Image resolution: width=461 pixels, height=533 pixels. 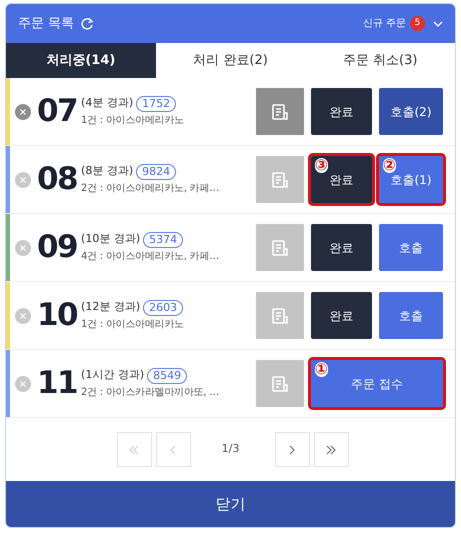 What do you see at coordinates (377, 383) in the screenshot?
I see `accept-button: 주문 접수 ①` at bounding box center [377, 383].